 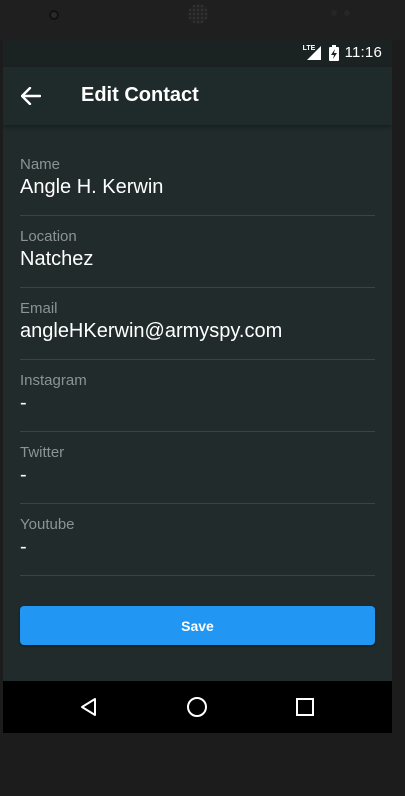 I want to click on phone-top-bezel, so click(x=202, y=20).